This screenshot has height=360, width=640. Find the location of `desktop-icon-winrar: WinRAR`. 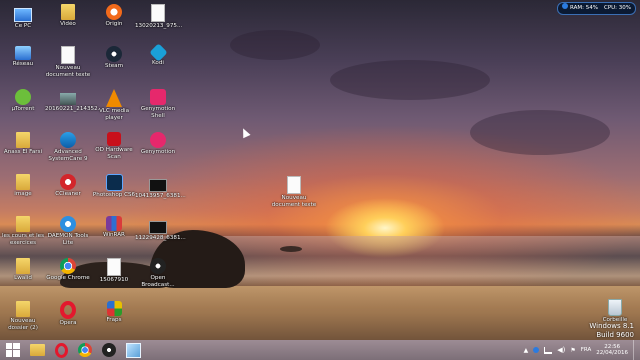

desktop-icon-winrar: WinRAR is located at coordinates (114, 227).